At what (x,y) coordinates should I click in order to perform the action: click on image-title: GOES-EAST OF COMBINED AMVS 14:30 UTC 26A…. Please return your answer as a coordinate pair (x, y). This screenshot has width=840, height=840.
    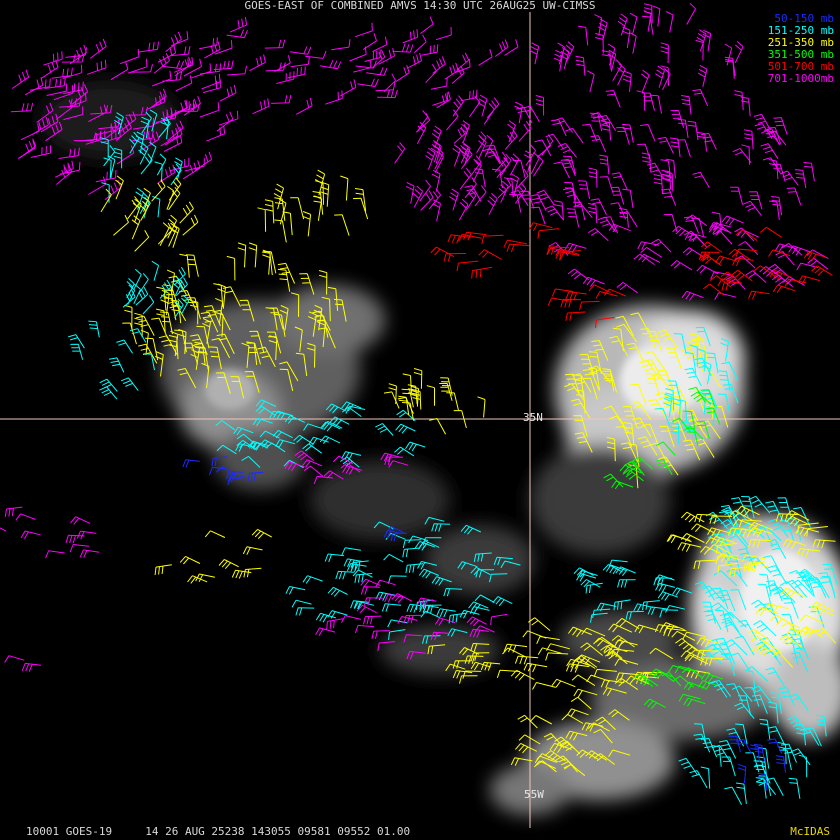
    Looking at the image, I should click on (420, 6).